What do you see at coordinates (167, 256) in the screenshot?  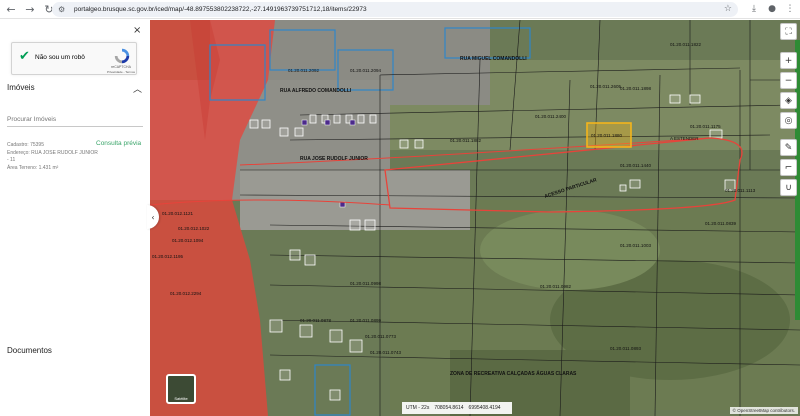 I see `parcel-label: 01.20.012.1195` at bounding box center [167, 256].